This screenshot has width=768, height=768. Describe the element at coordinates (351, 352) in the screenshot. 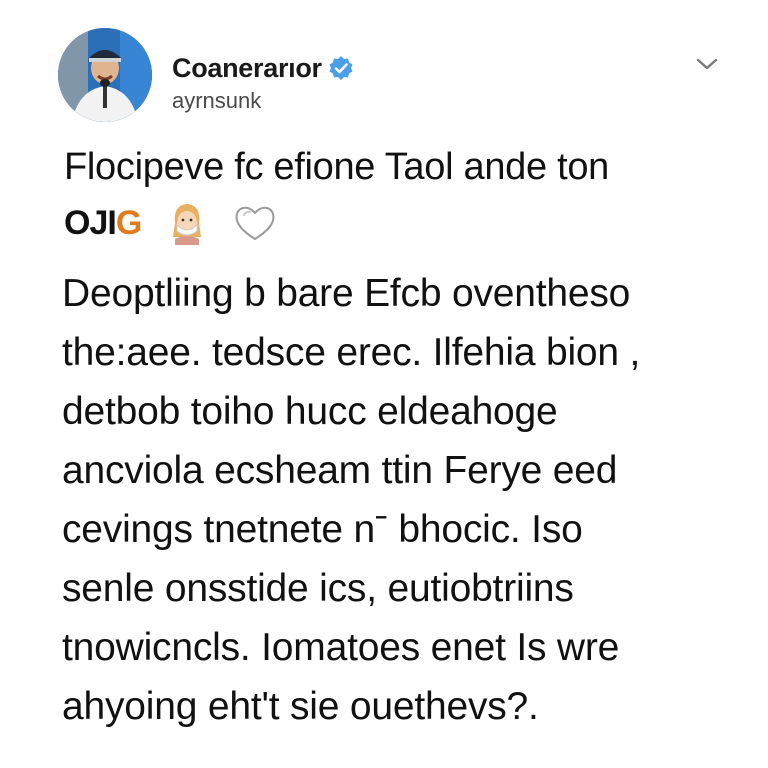

I see `post-body-line: the:aee. tedsce erec. Ilfehia bion ,` at that location.